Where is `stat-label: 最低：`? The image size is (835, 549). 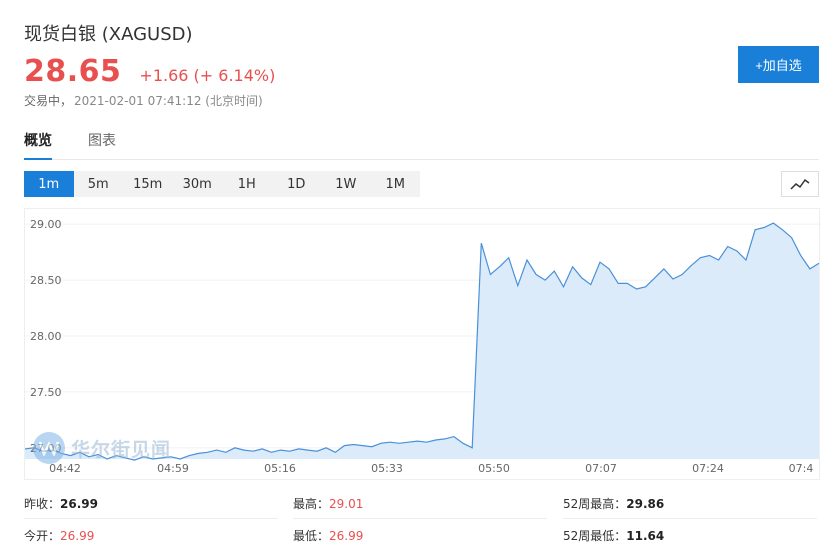 stat-label: 最低： is located at coordinates (311, 536).